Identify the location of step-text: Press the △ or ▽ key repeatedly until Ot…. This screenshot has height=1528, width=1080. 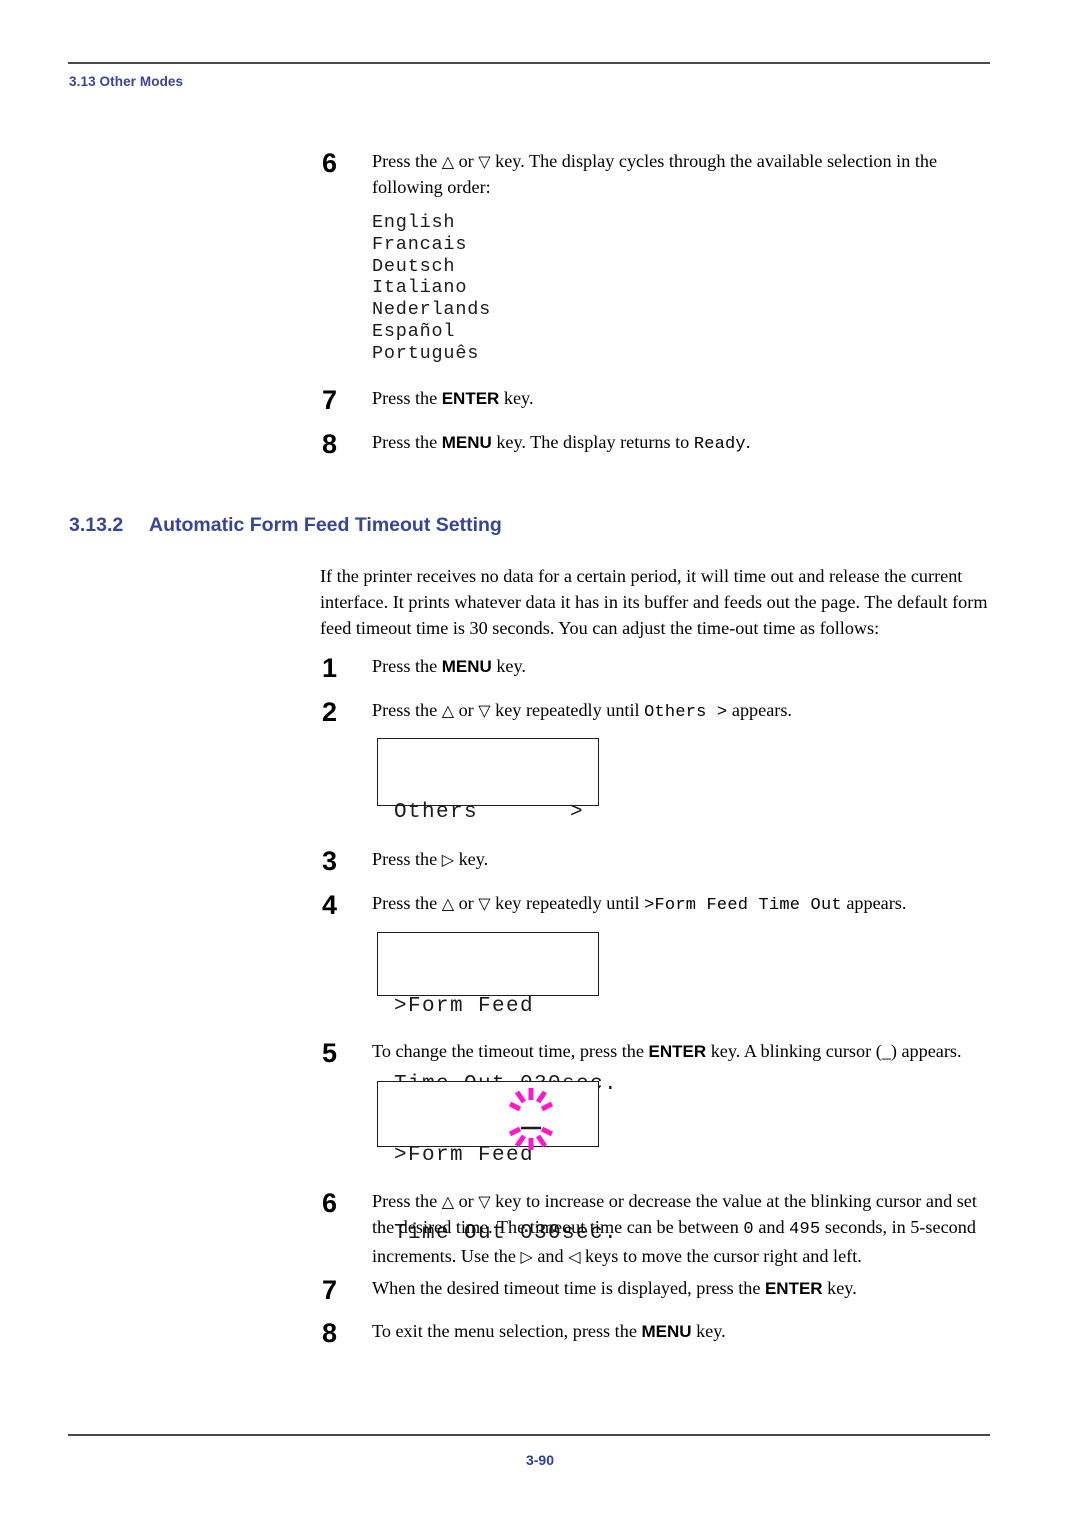
(712, 711).